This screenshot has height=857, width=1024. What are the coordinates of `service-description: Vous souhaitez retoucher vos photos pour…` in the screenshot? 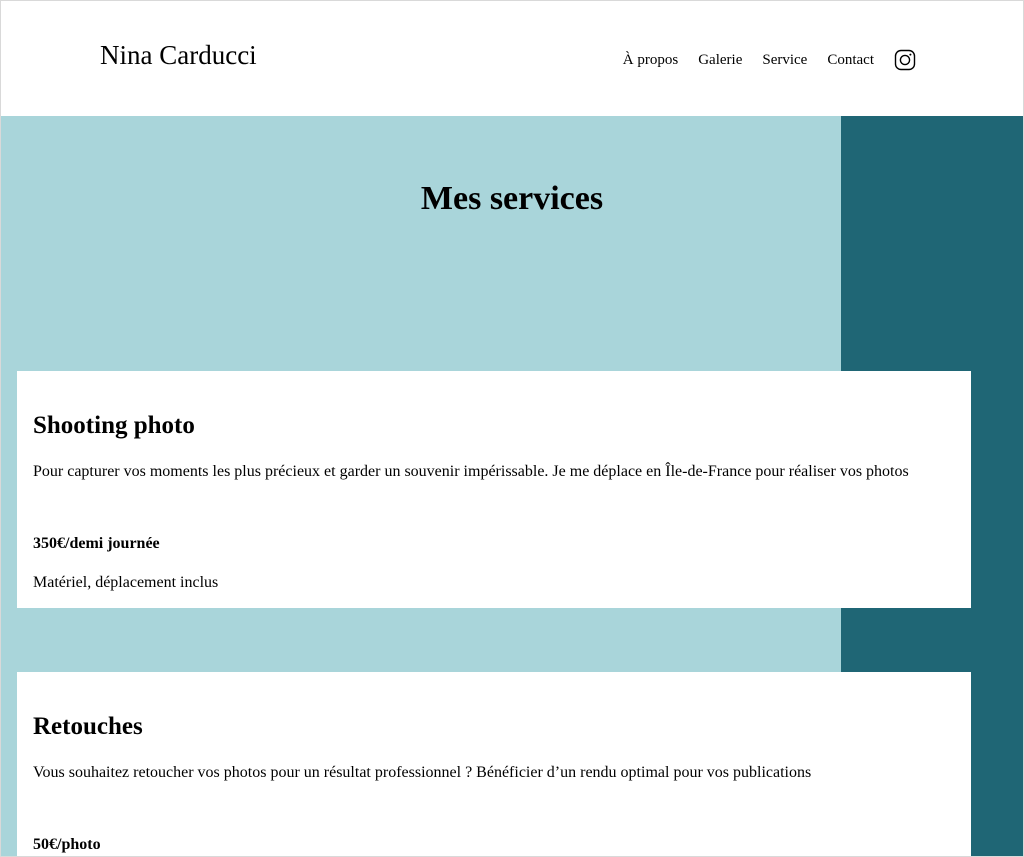 It's located at (422, 772).